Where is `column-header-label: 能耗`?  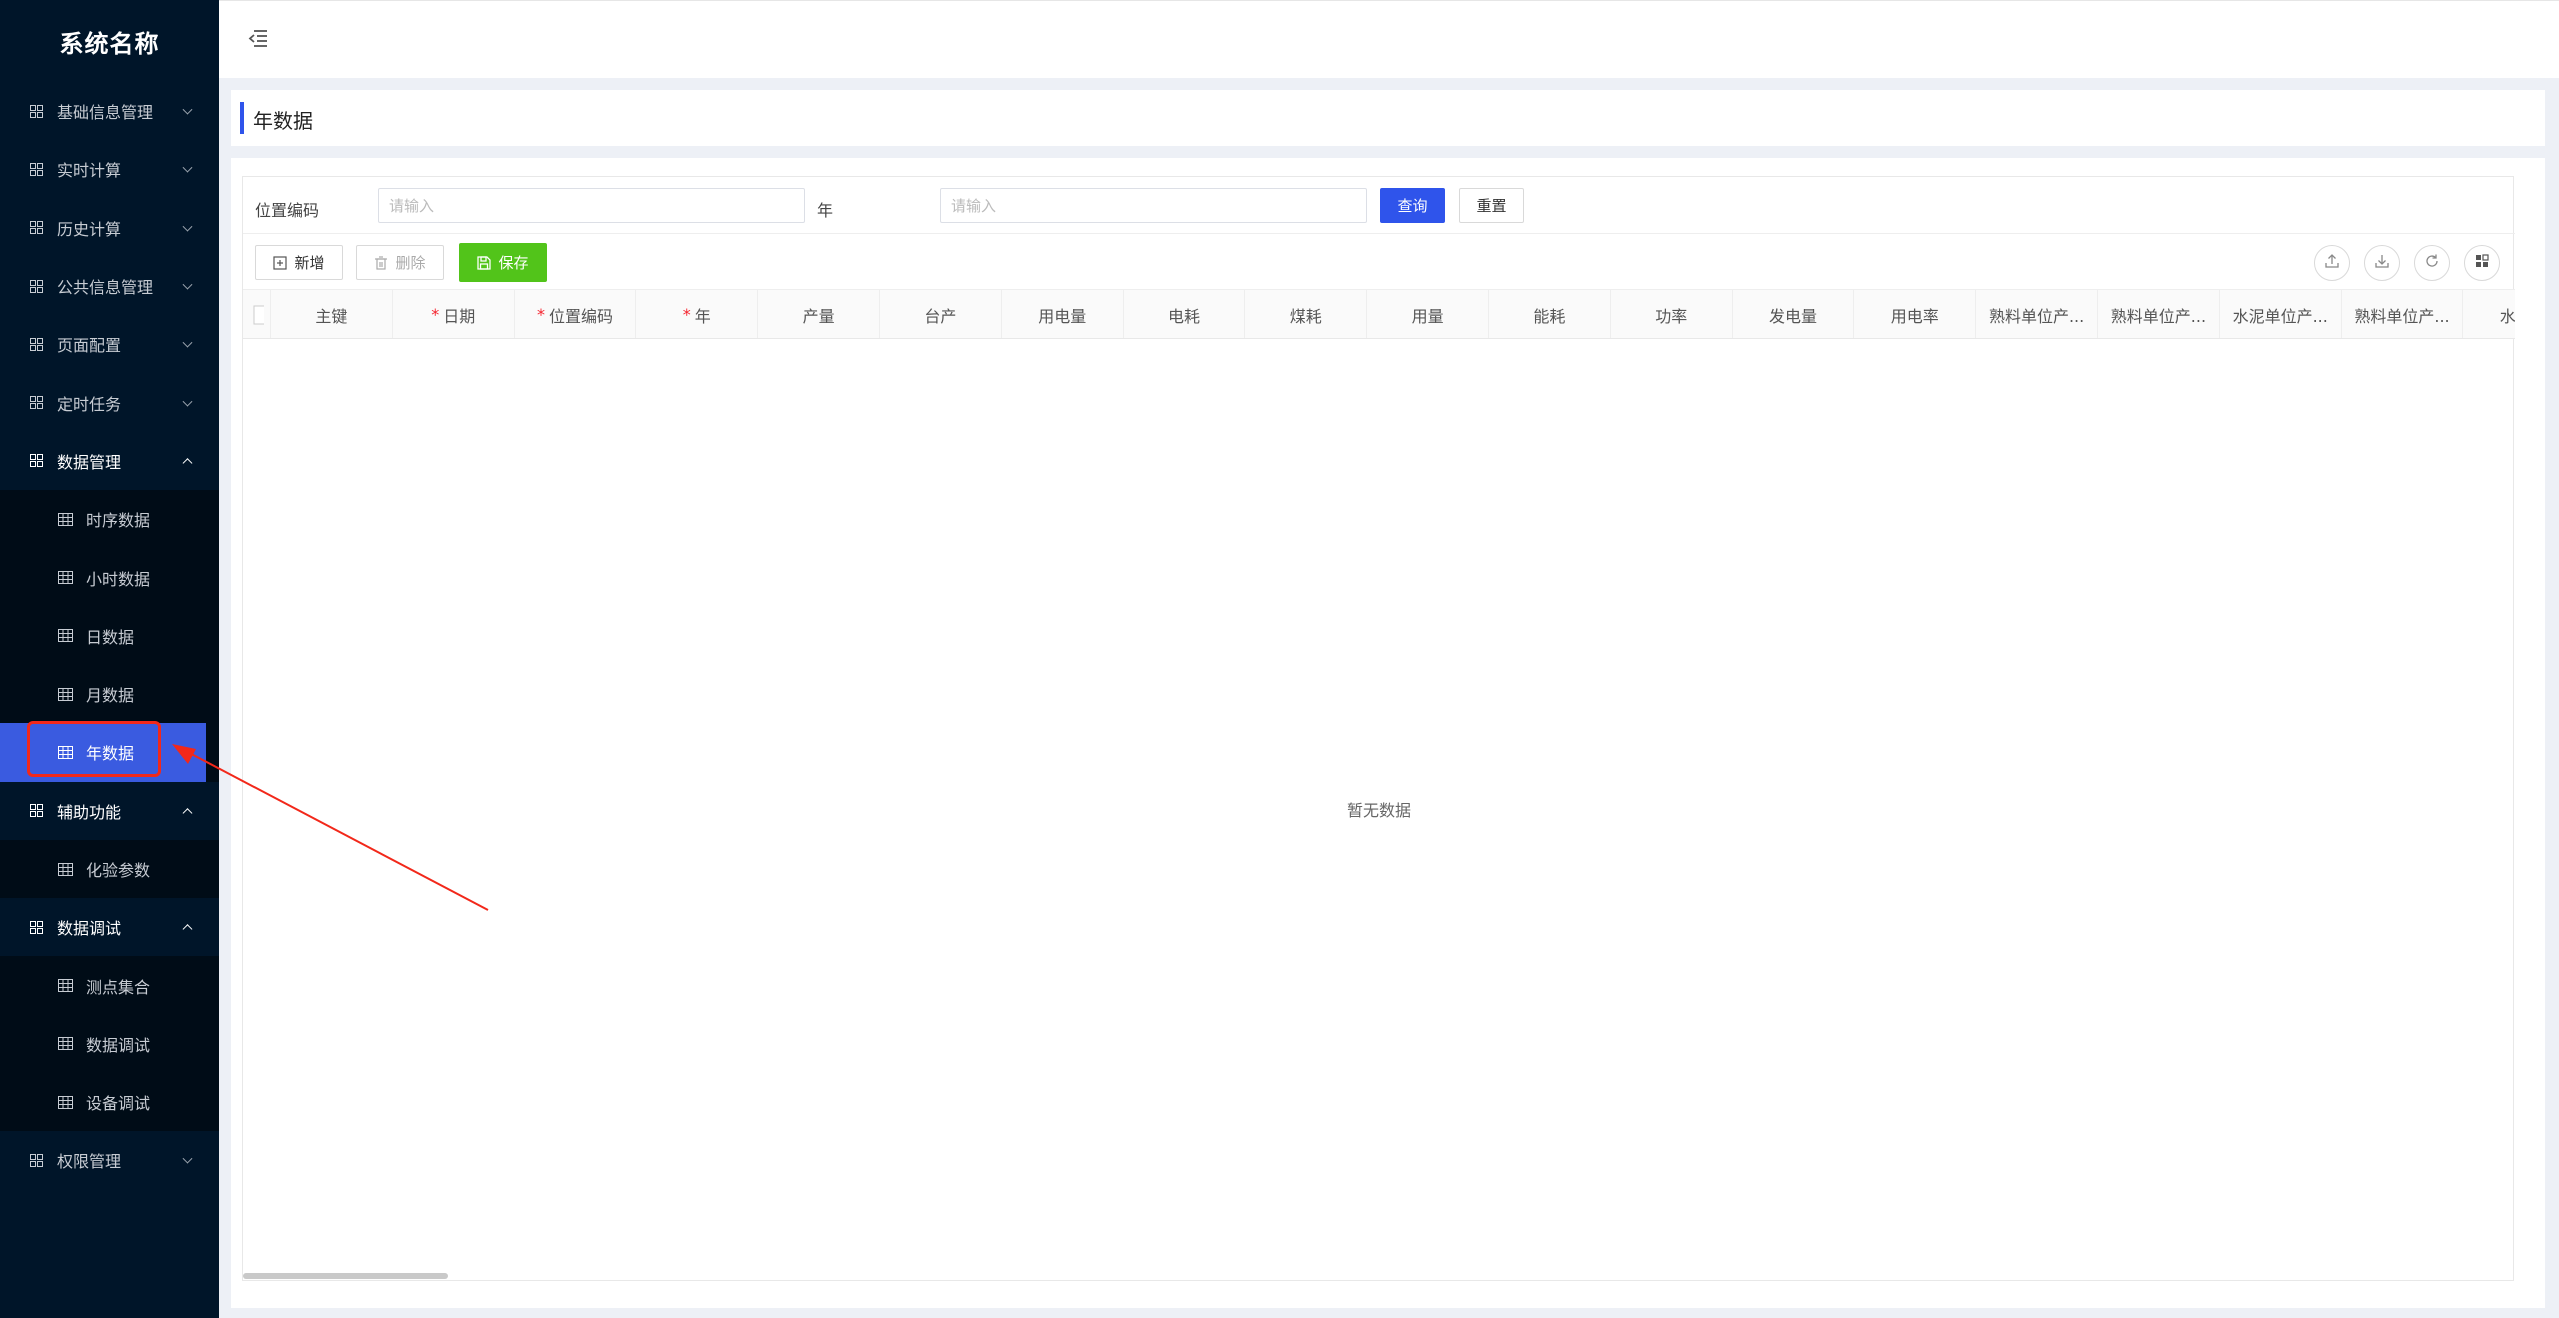 column-header-label: 能耗 is located at coordinates (1549, 316).